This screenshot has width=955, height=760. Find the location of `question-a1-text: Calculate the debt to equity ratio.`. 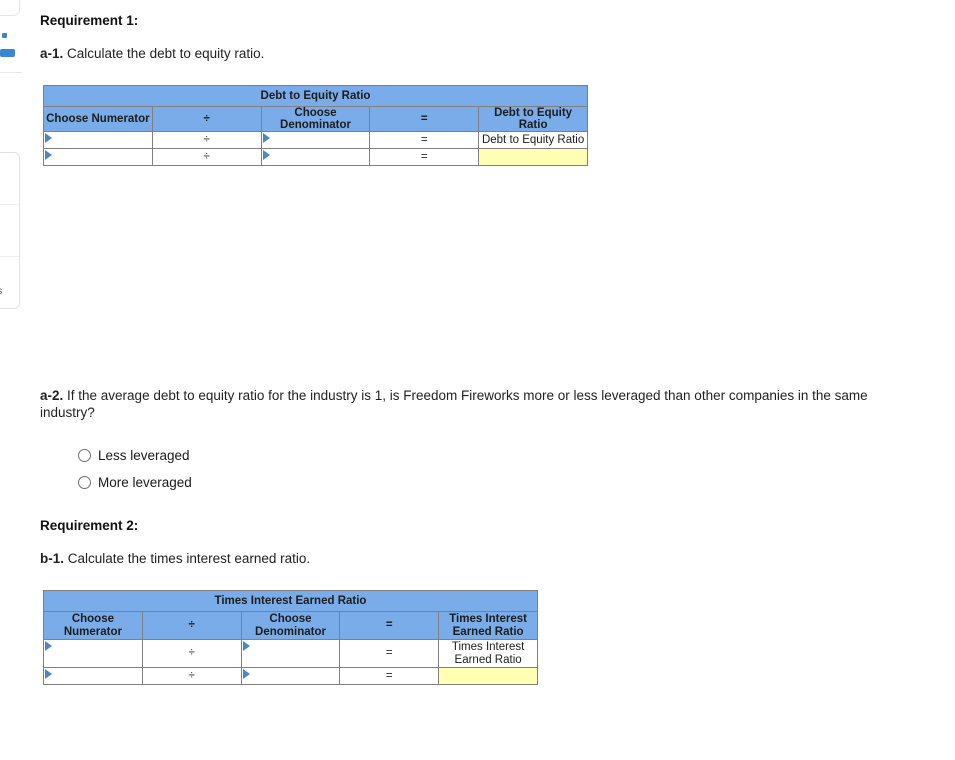

question-a1-text: Calculate the debt to equity ratio. is located at coordinates (164, 53).